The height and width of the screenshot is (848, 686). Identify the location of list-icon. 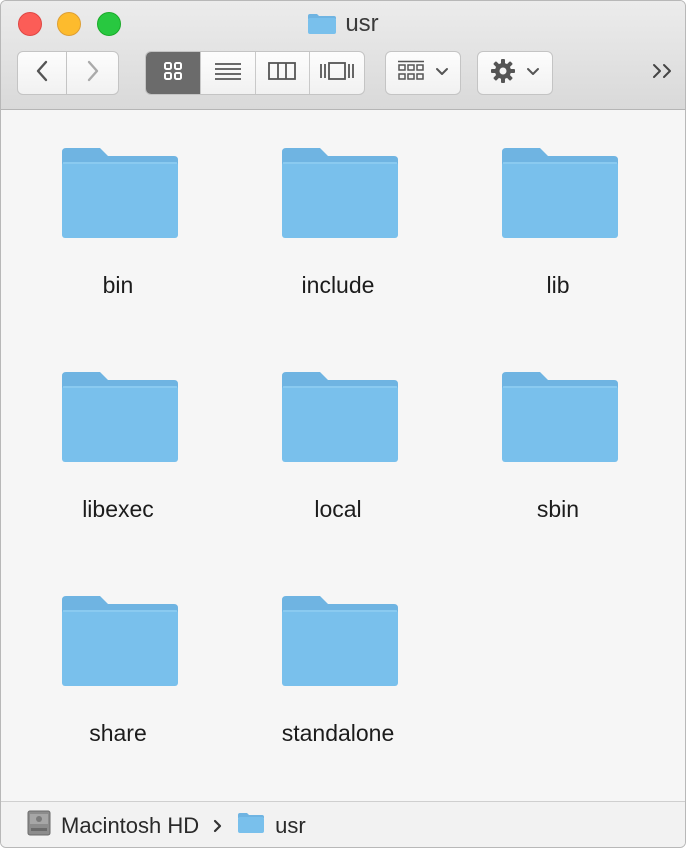
(228, 73).